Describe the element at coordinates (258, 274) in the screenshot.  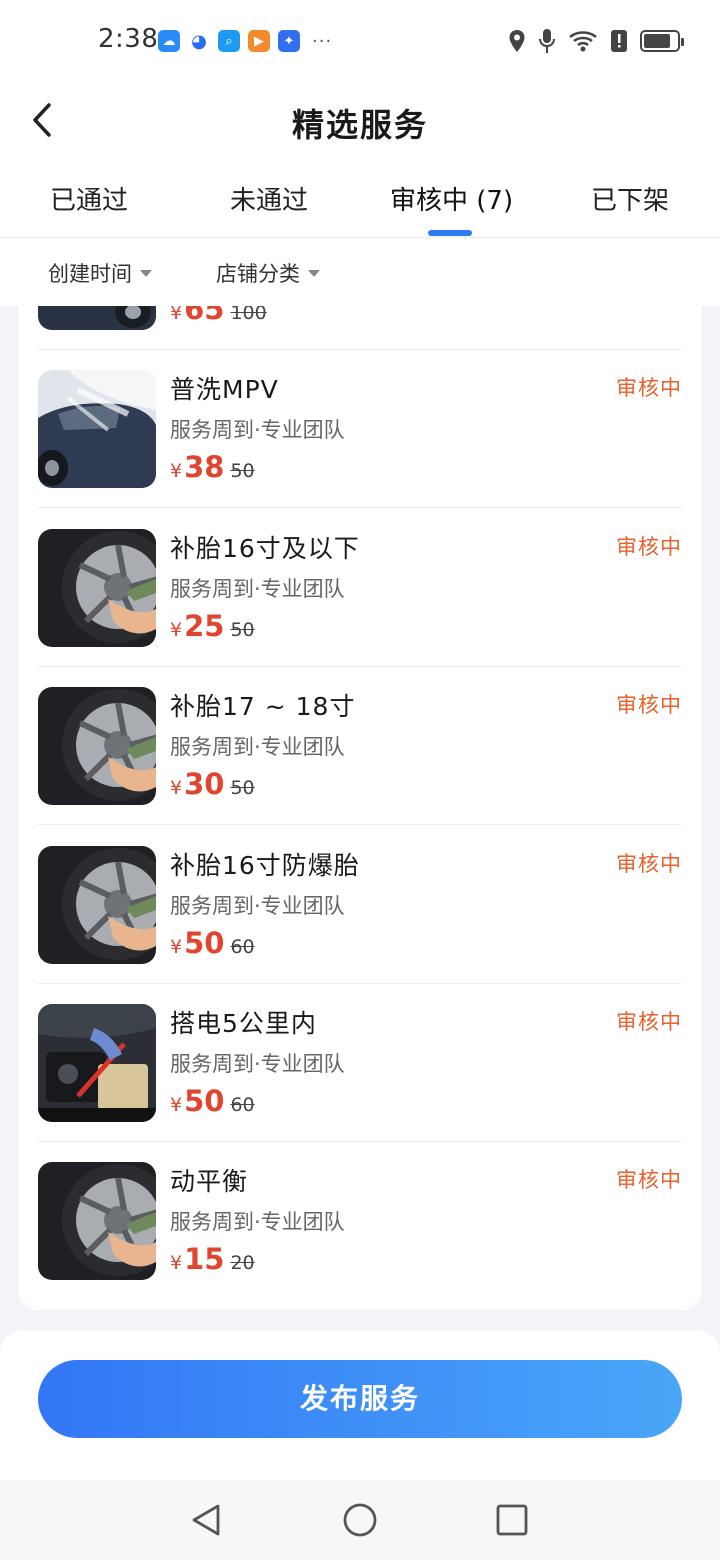
I see `filter-label: 店铺分类` at that location.